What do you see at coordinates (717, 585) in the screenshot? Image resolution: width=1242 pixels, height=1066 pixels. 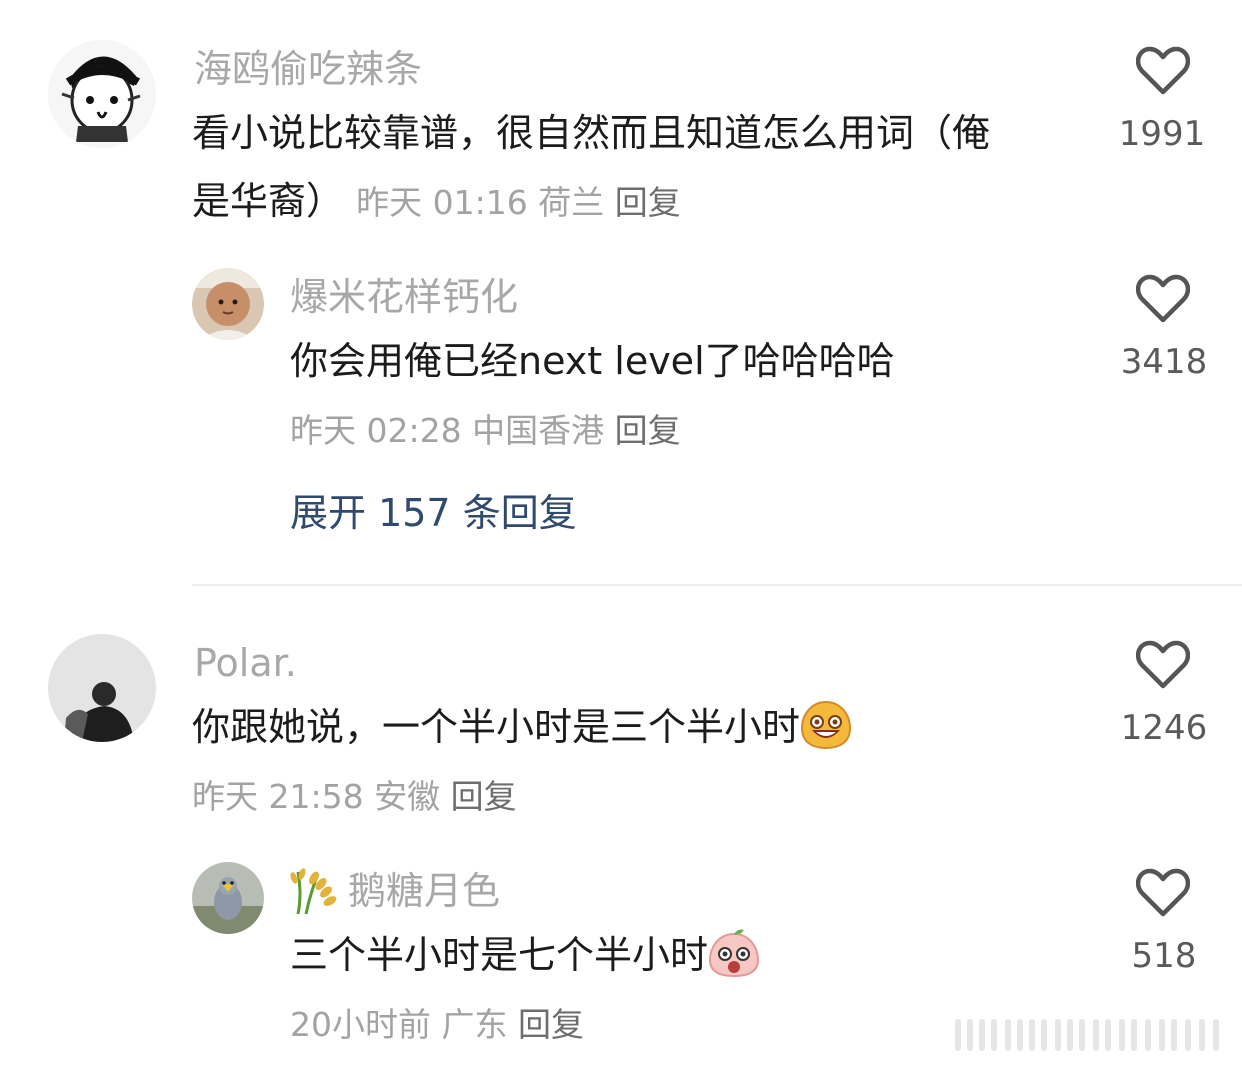 I see `divider` at bounding box center [717, 585].